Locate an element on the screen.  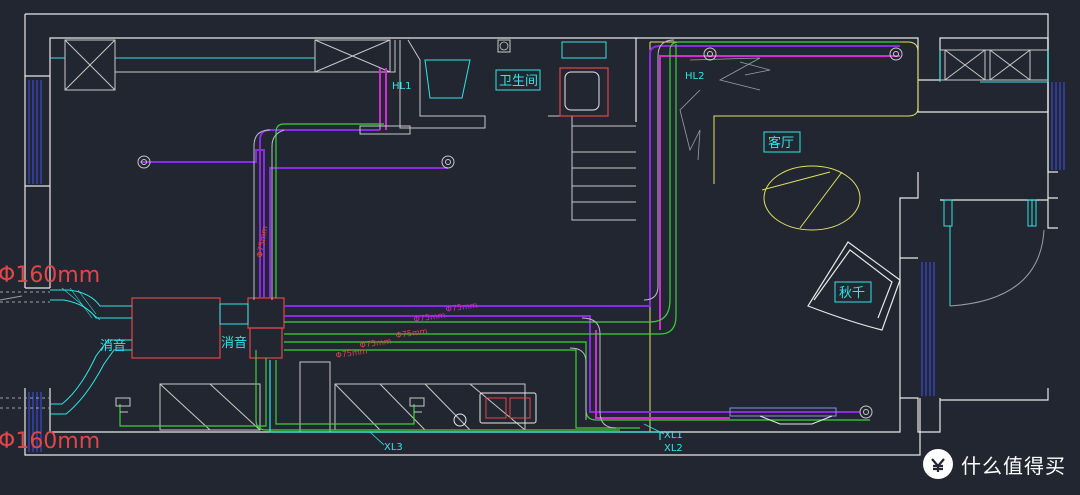
linear-diffuser is located at coordinates (783, 416).